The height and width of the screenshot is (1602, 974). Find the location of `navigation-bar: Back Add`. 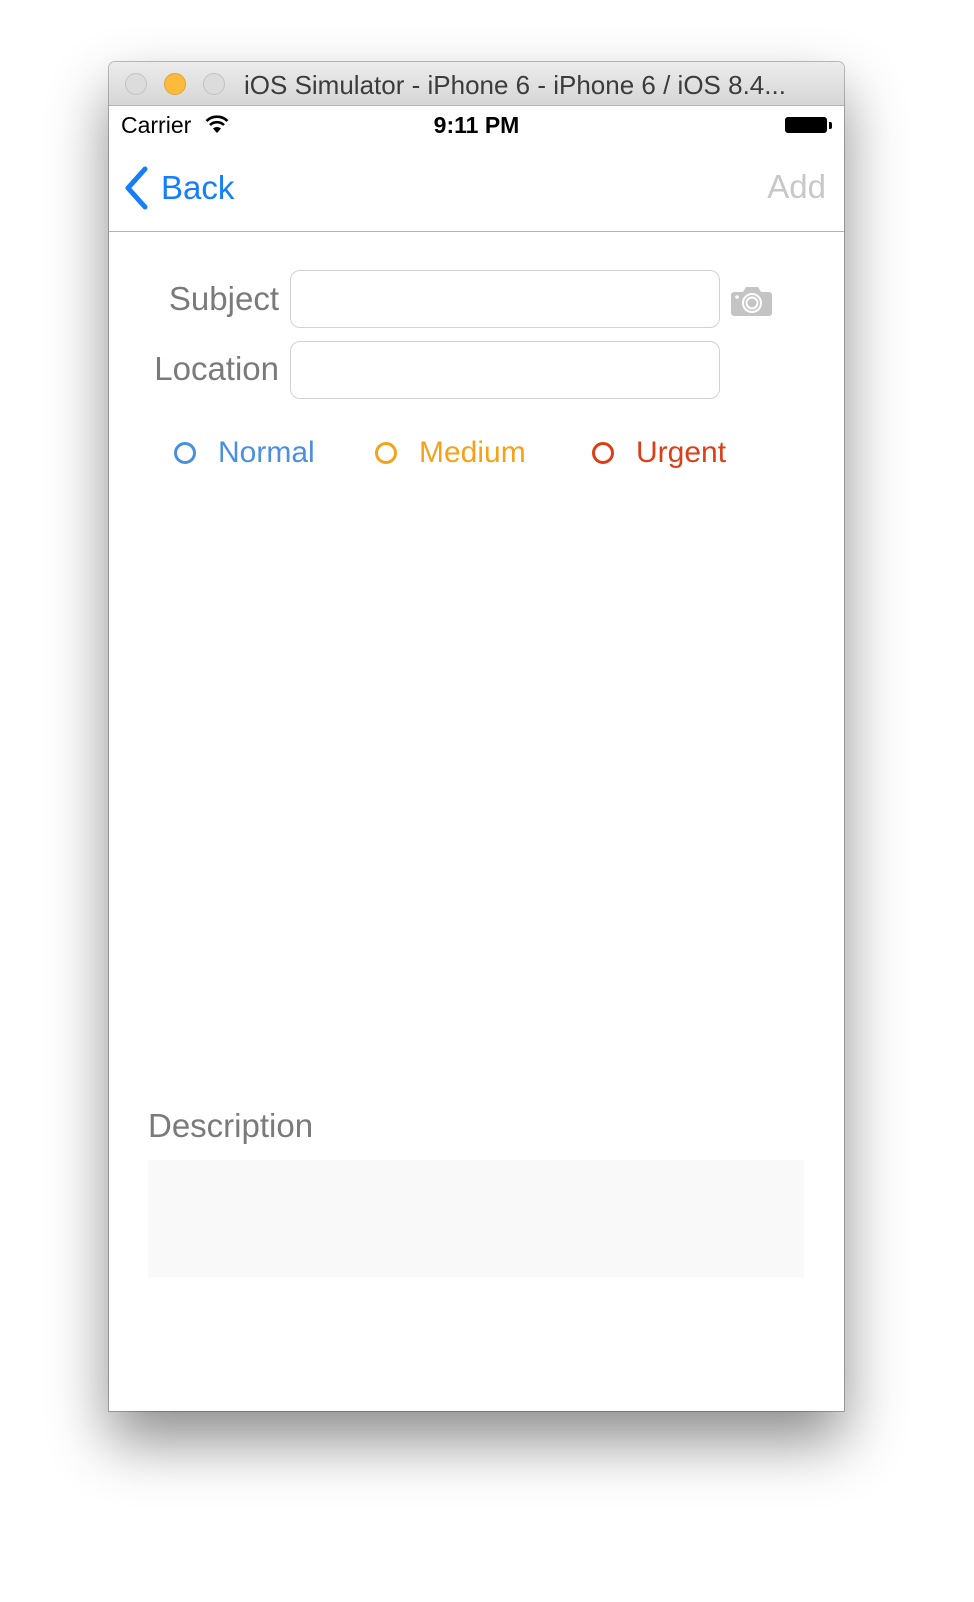

navigation-bar: Back Add is located at coordinates (476, 189).